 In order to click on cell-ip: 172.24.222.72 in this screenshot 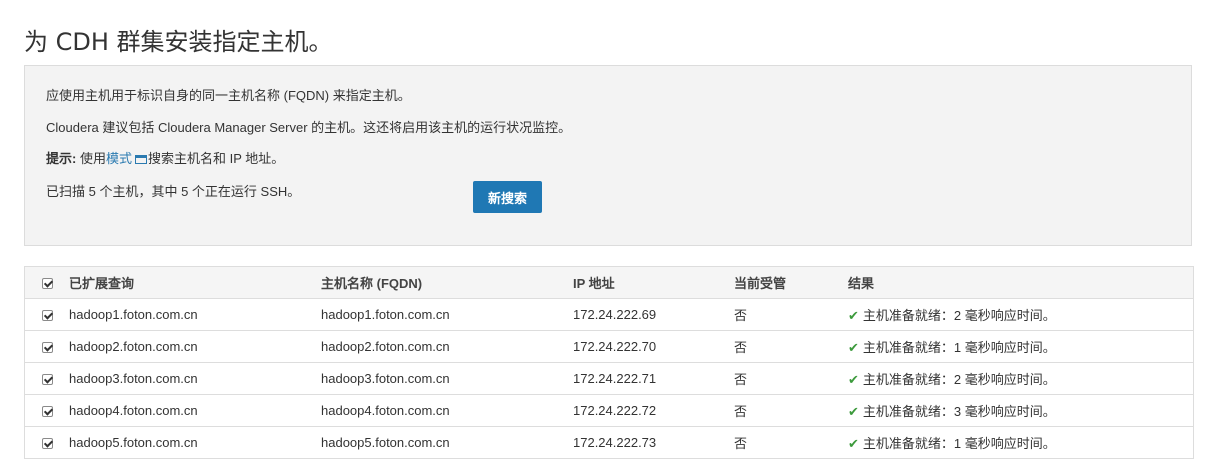, I will do `click(653, 410)`.